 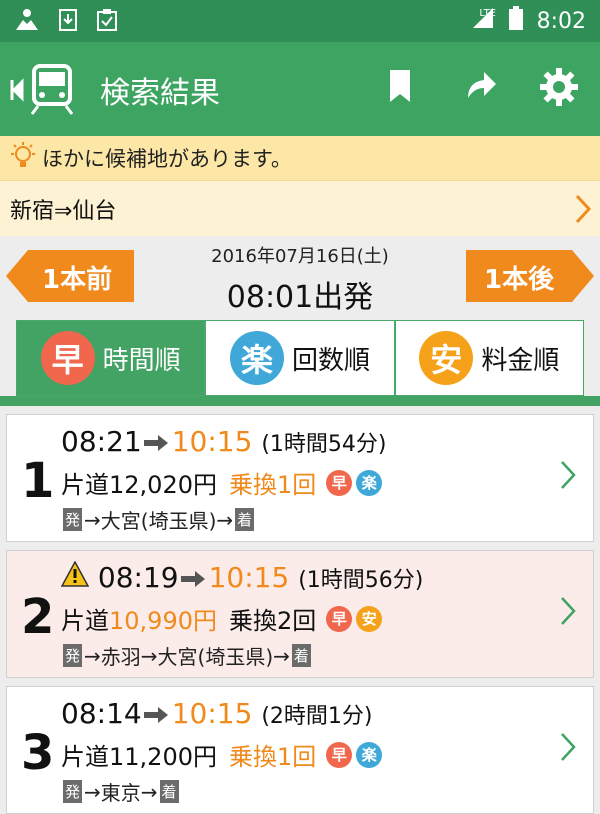 What do you see at coordinates (63, 211) in the screenshot?
I see `route-text: 新宿⇒仙台` at bounding box center [63, 211].